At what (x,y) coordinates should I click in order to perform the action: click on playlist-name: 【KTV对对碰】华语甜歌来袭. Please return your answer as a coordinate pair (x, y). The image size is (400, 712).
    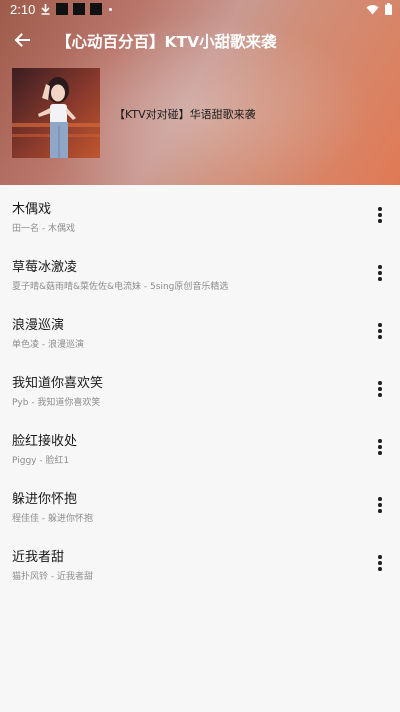
    Looking at the image, I should click on (185, 114).